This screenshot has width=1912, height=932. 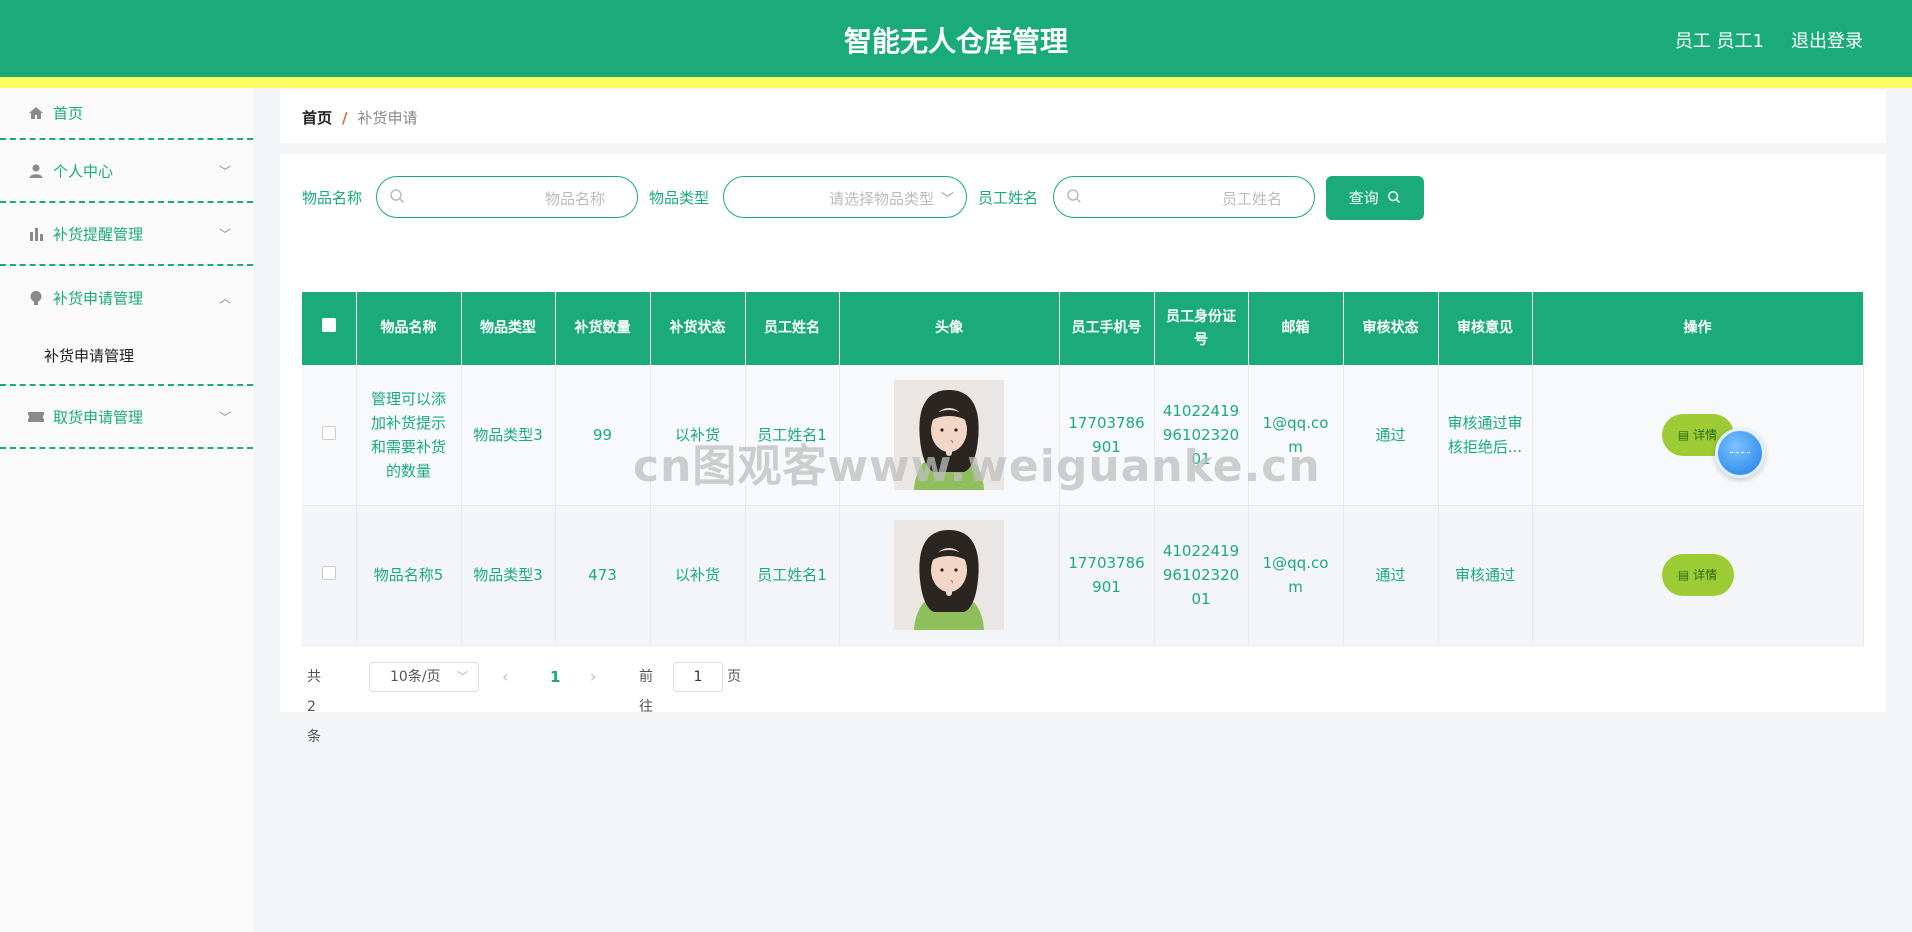 I want to click on select-all-cell, so click(x=329, y=328).